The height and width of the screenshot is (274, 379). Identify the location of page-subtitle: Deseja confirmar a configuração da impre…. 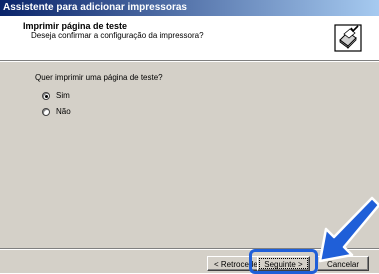
(117, 35).